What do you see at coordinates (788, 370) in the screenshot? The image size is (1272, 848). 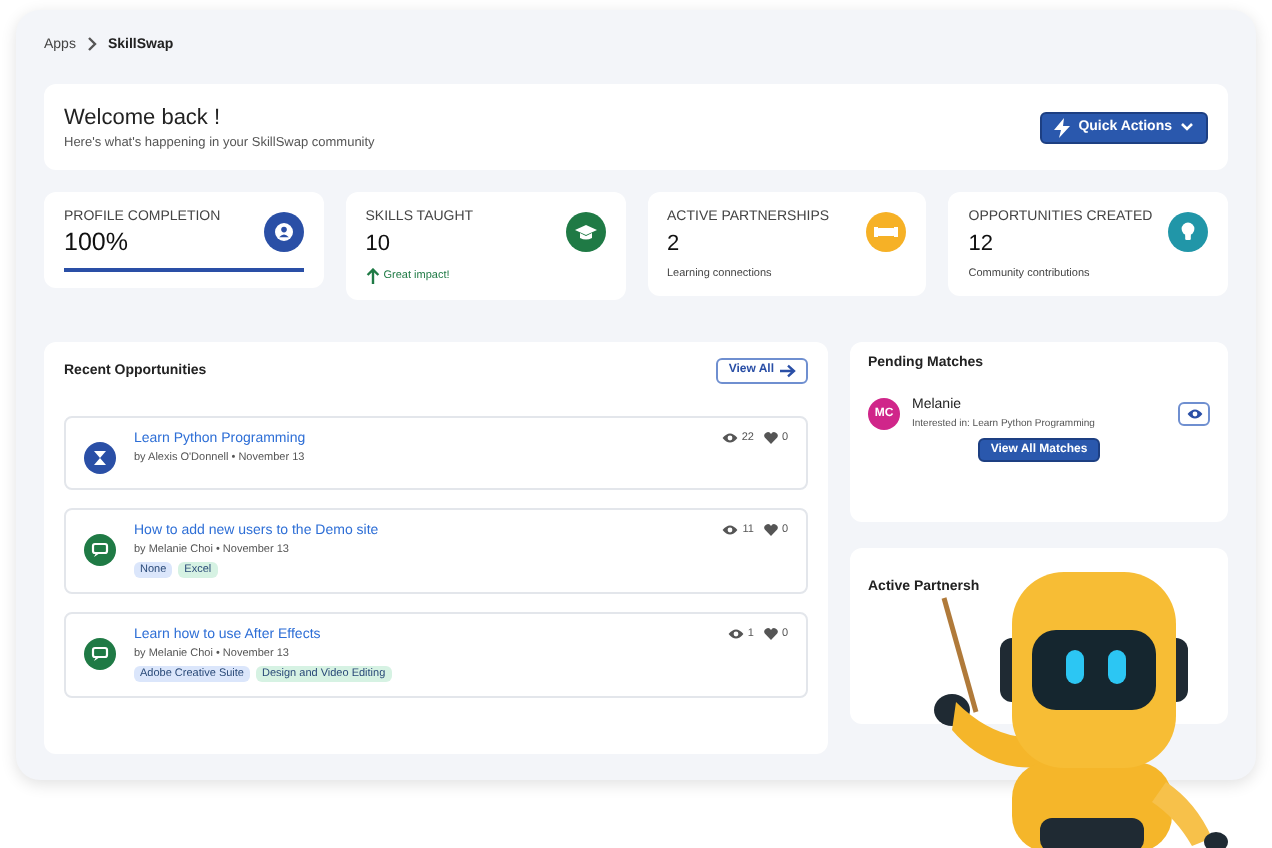 I see `arrow-right-icon` at bounding box center [788, 370].